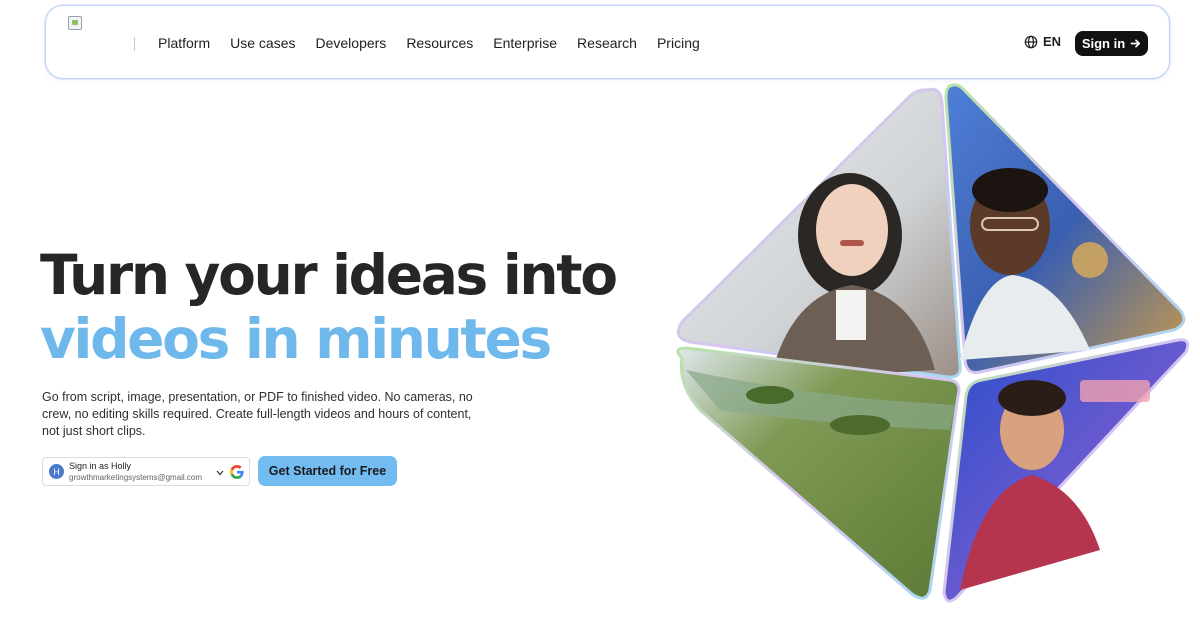  I want to click on video-thumbnail-woman, so click(819, 233).